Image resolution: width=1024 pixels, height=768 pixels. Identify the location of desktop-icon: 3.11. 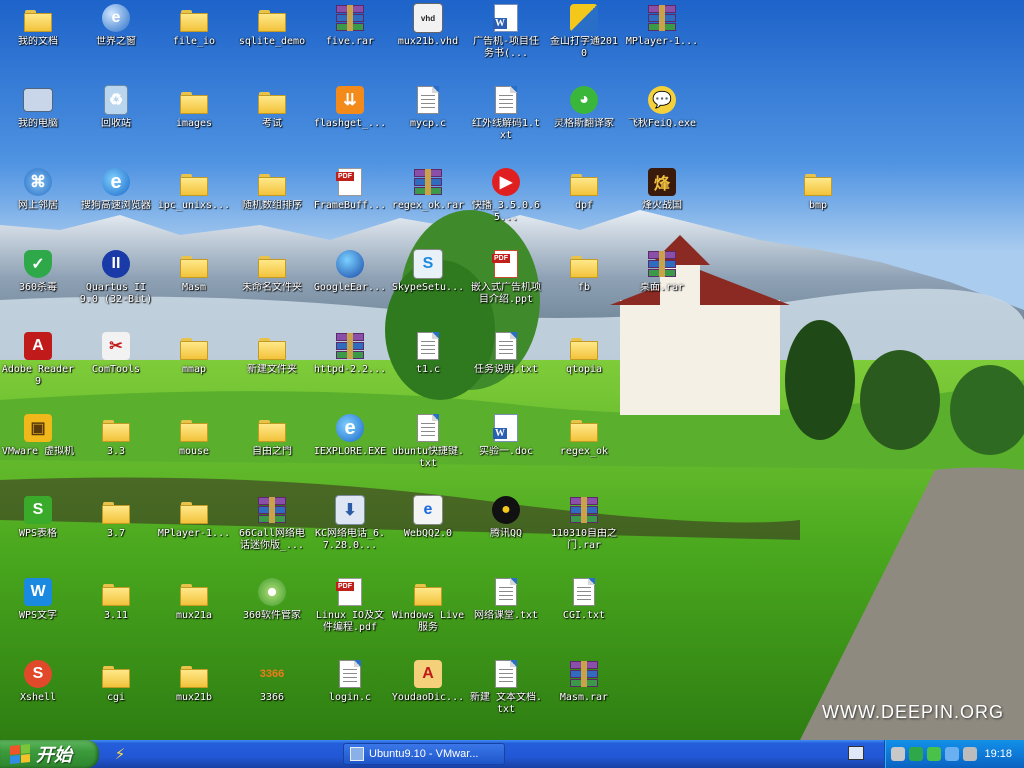
(116, 599).